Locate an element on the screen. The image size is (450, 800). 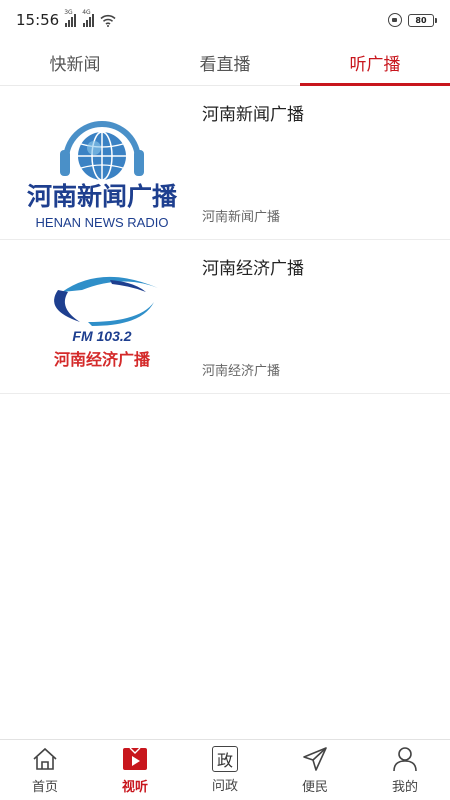
tv-play-icon is located at coordinates (135, 758).